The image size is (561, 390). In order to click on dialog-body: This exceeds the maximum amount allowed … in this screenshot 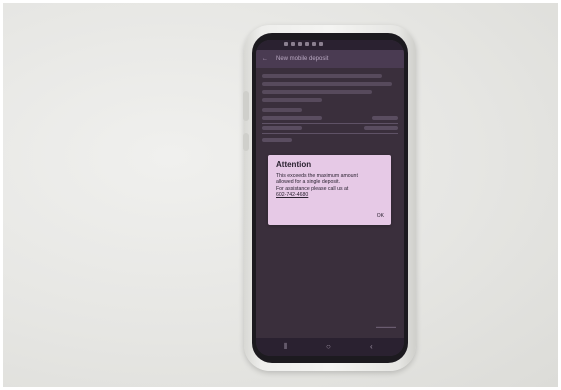, I will do `click(331, 185)`.